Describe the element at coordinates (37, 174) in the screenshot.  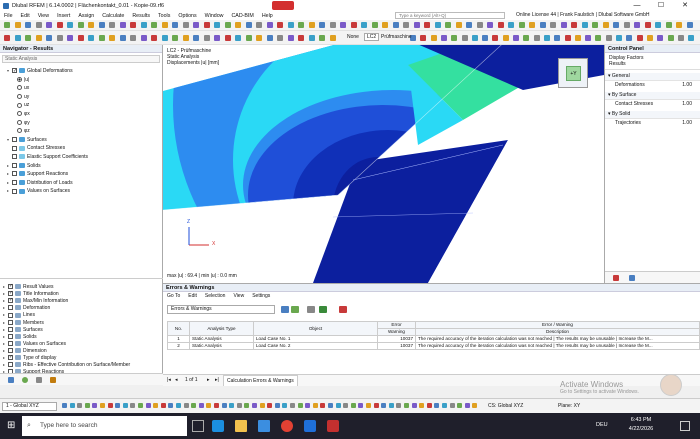
I see `tree-item: ▸ Support Reactions` at that location.